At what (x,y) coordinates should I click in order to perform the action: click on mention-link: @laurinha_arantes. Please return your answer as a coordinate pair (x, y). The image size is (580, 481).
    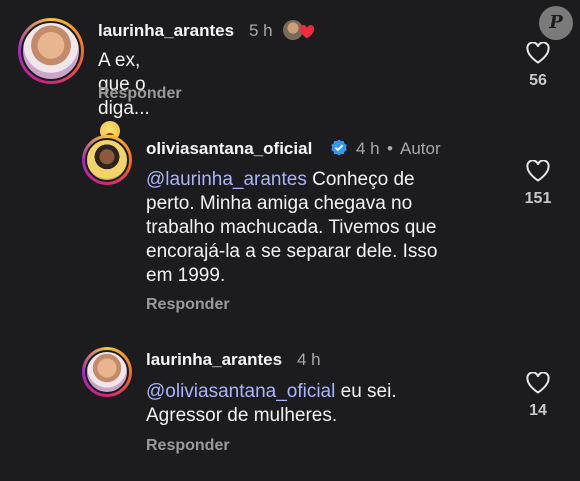
    Looking at the image, I should click on (226, 179).